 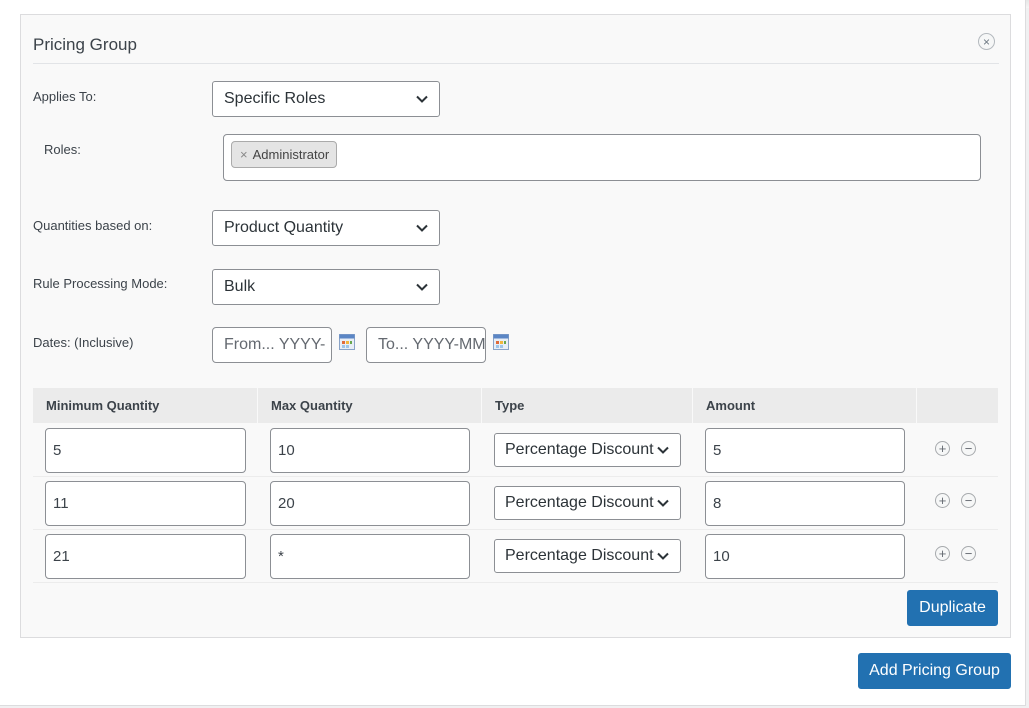 What do you see at coordinates (275, 98) in the screenshot?
I see `applies-to-value: Specific Roles` at bounding box center [275, 98].